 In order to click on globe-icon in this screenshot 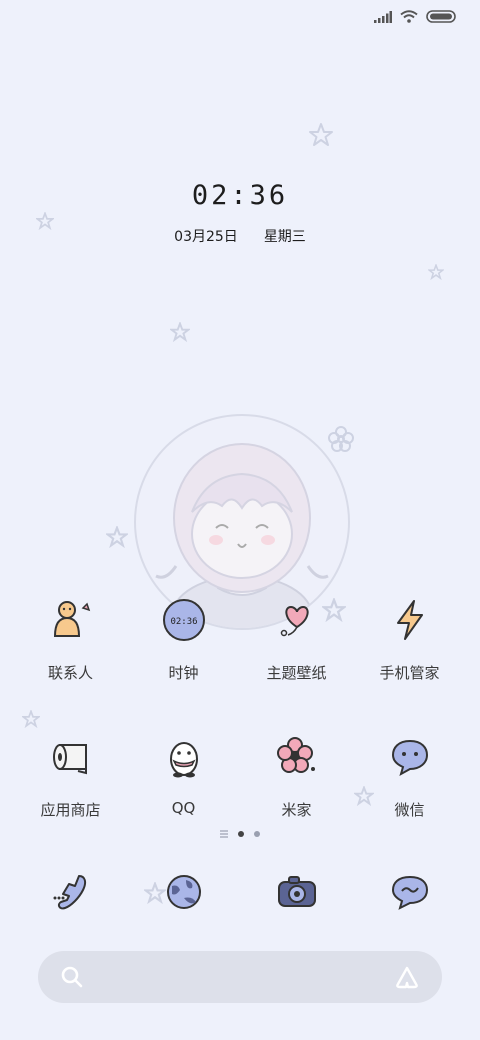, I will do `click(184, 892)`.